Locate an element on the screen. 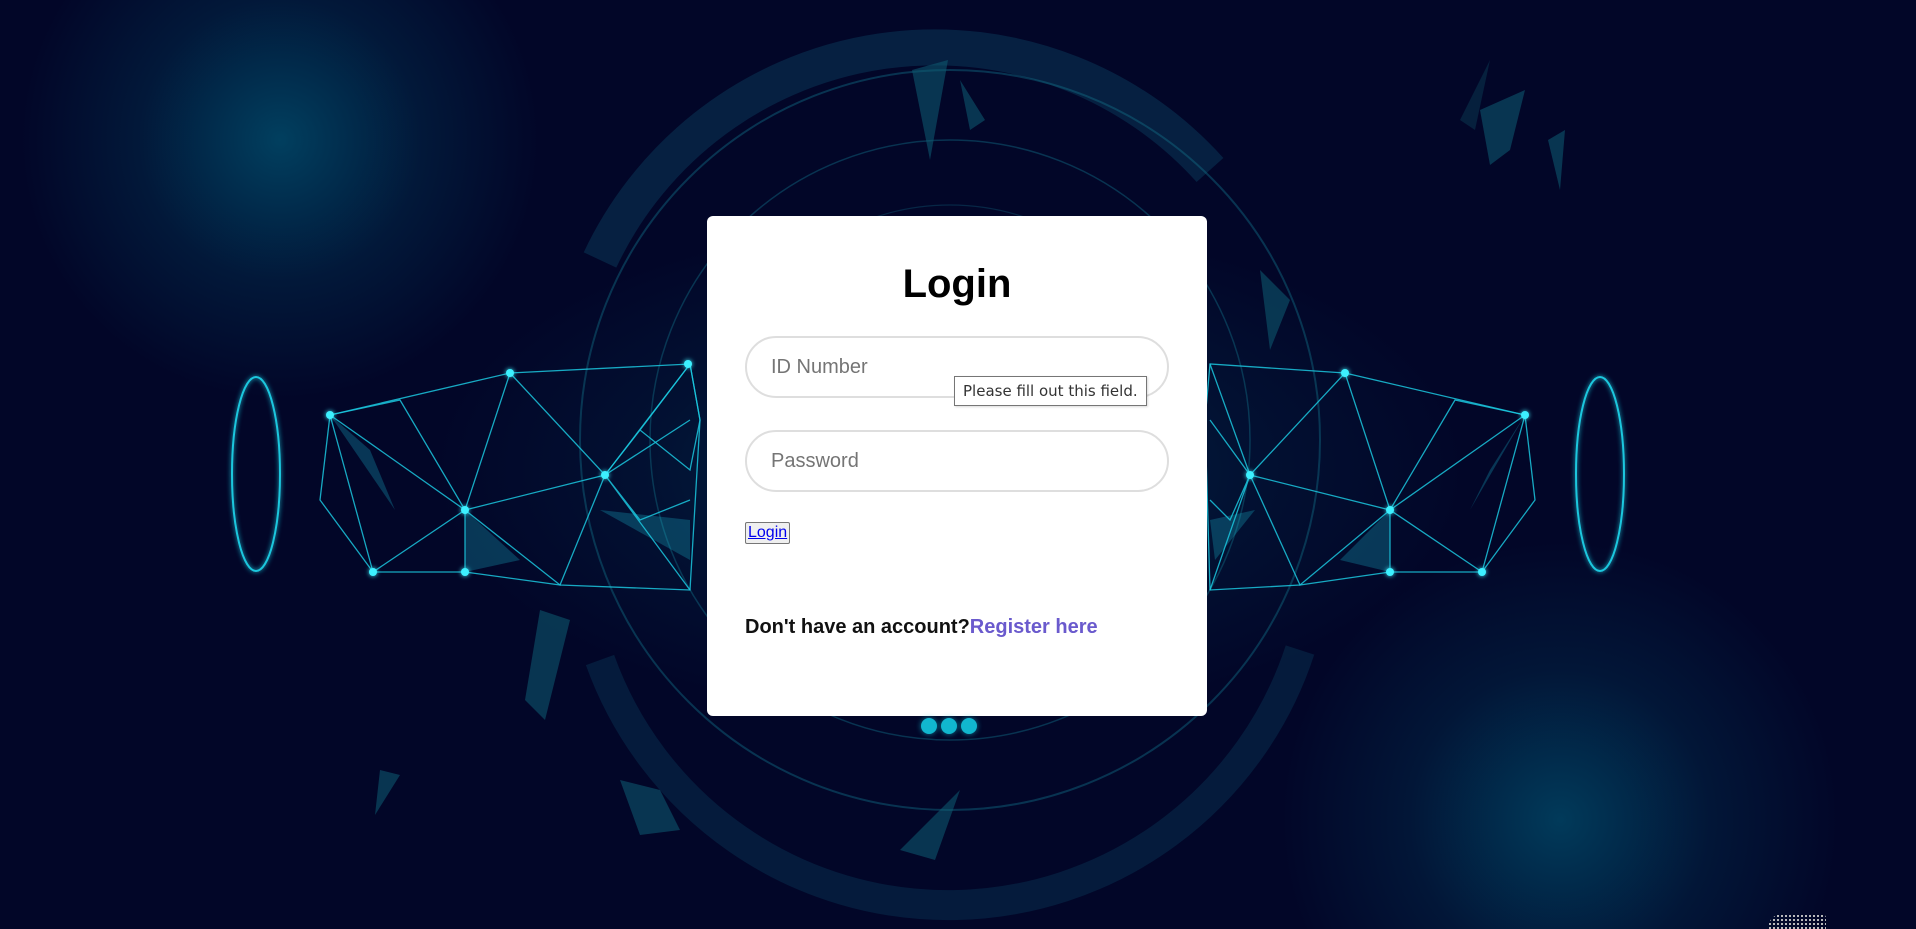  carousel-dots is located at coordinates (949, 726).